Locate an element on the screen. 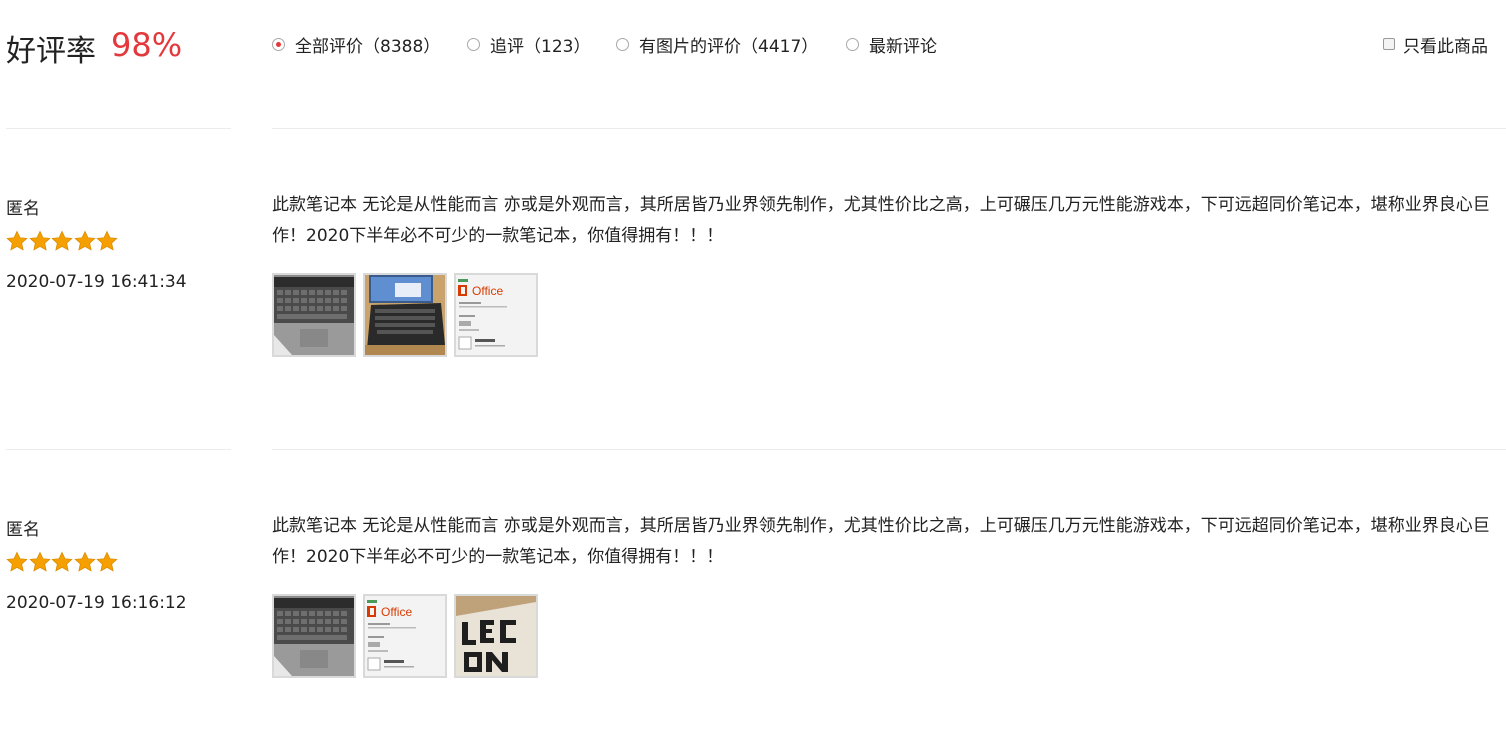  checkbox-icon is located at coordinates (1389, 44).